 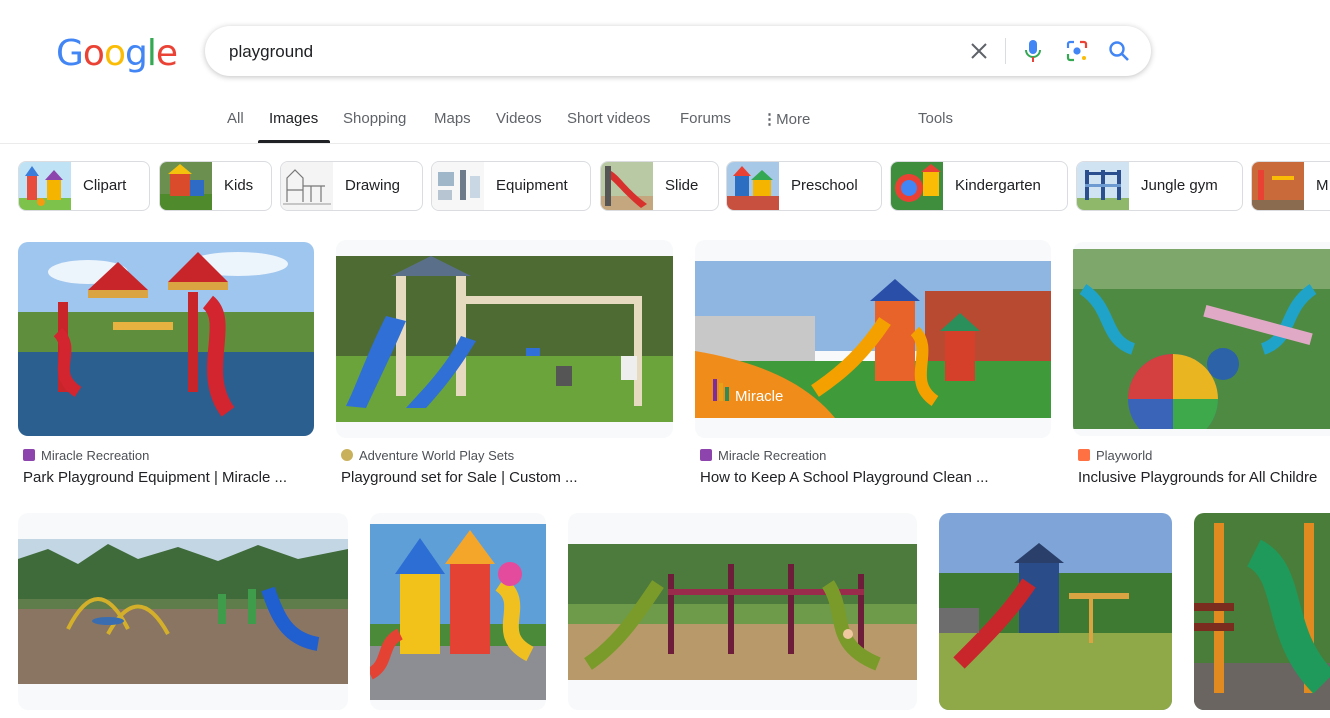 I want to click on tab-more: ⋮ More, so click(x=786, y=119).